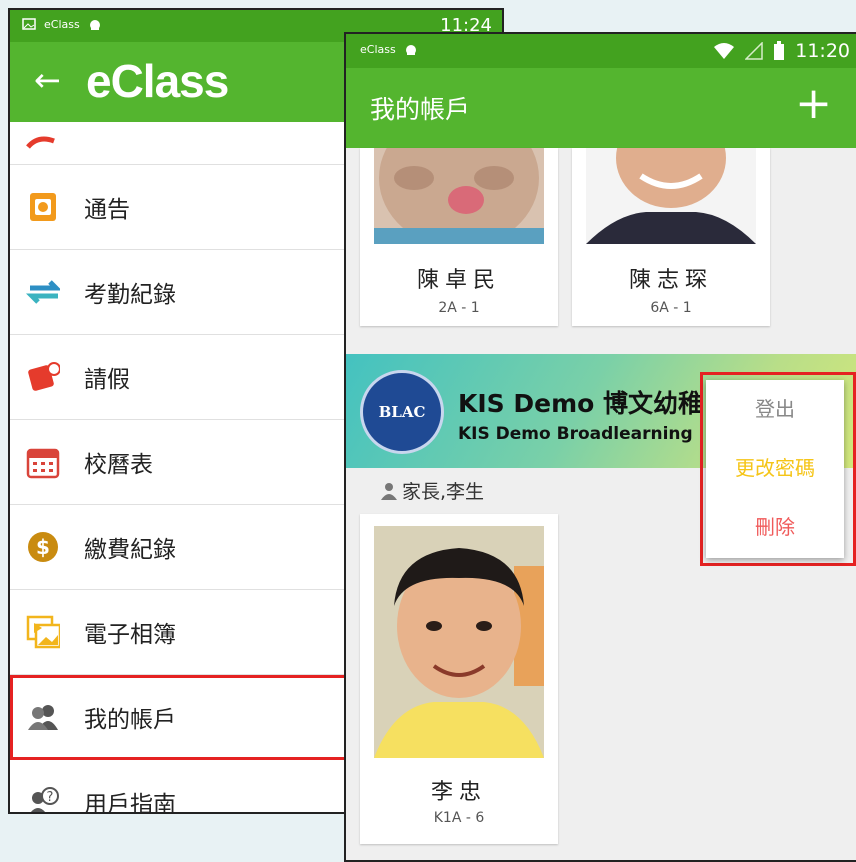 The height and width of the screenshot is (862, 856). Describe the element at coordinates (822, 51) in the screenshot. I see `status-time: 11:20` at that location.